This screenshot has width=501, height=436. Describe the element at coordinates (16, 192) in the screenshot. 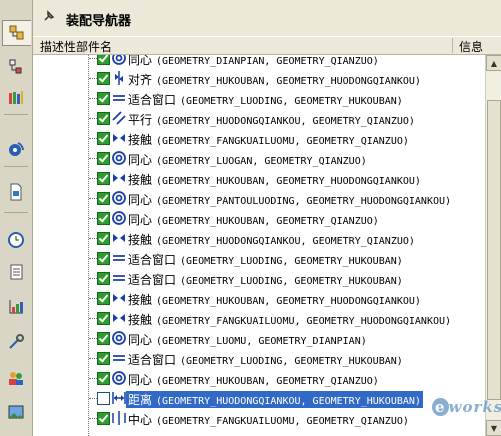

I see `document-icon` at that location.